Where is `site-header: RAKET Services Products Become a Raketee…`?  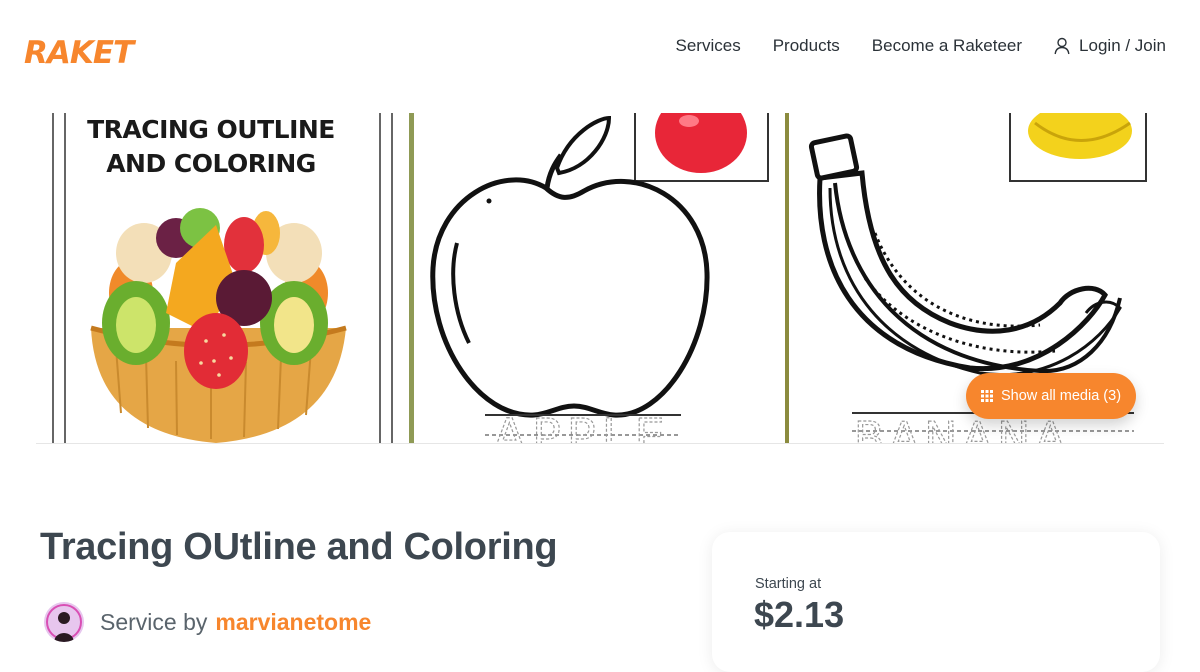 site-header: RAKET Services Products Become a Raketee… is located at coordinates (600, 50).